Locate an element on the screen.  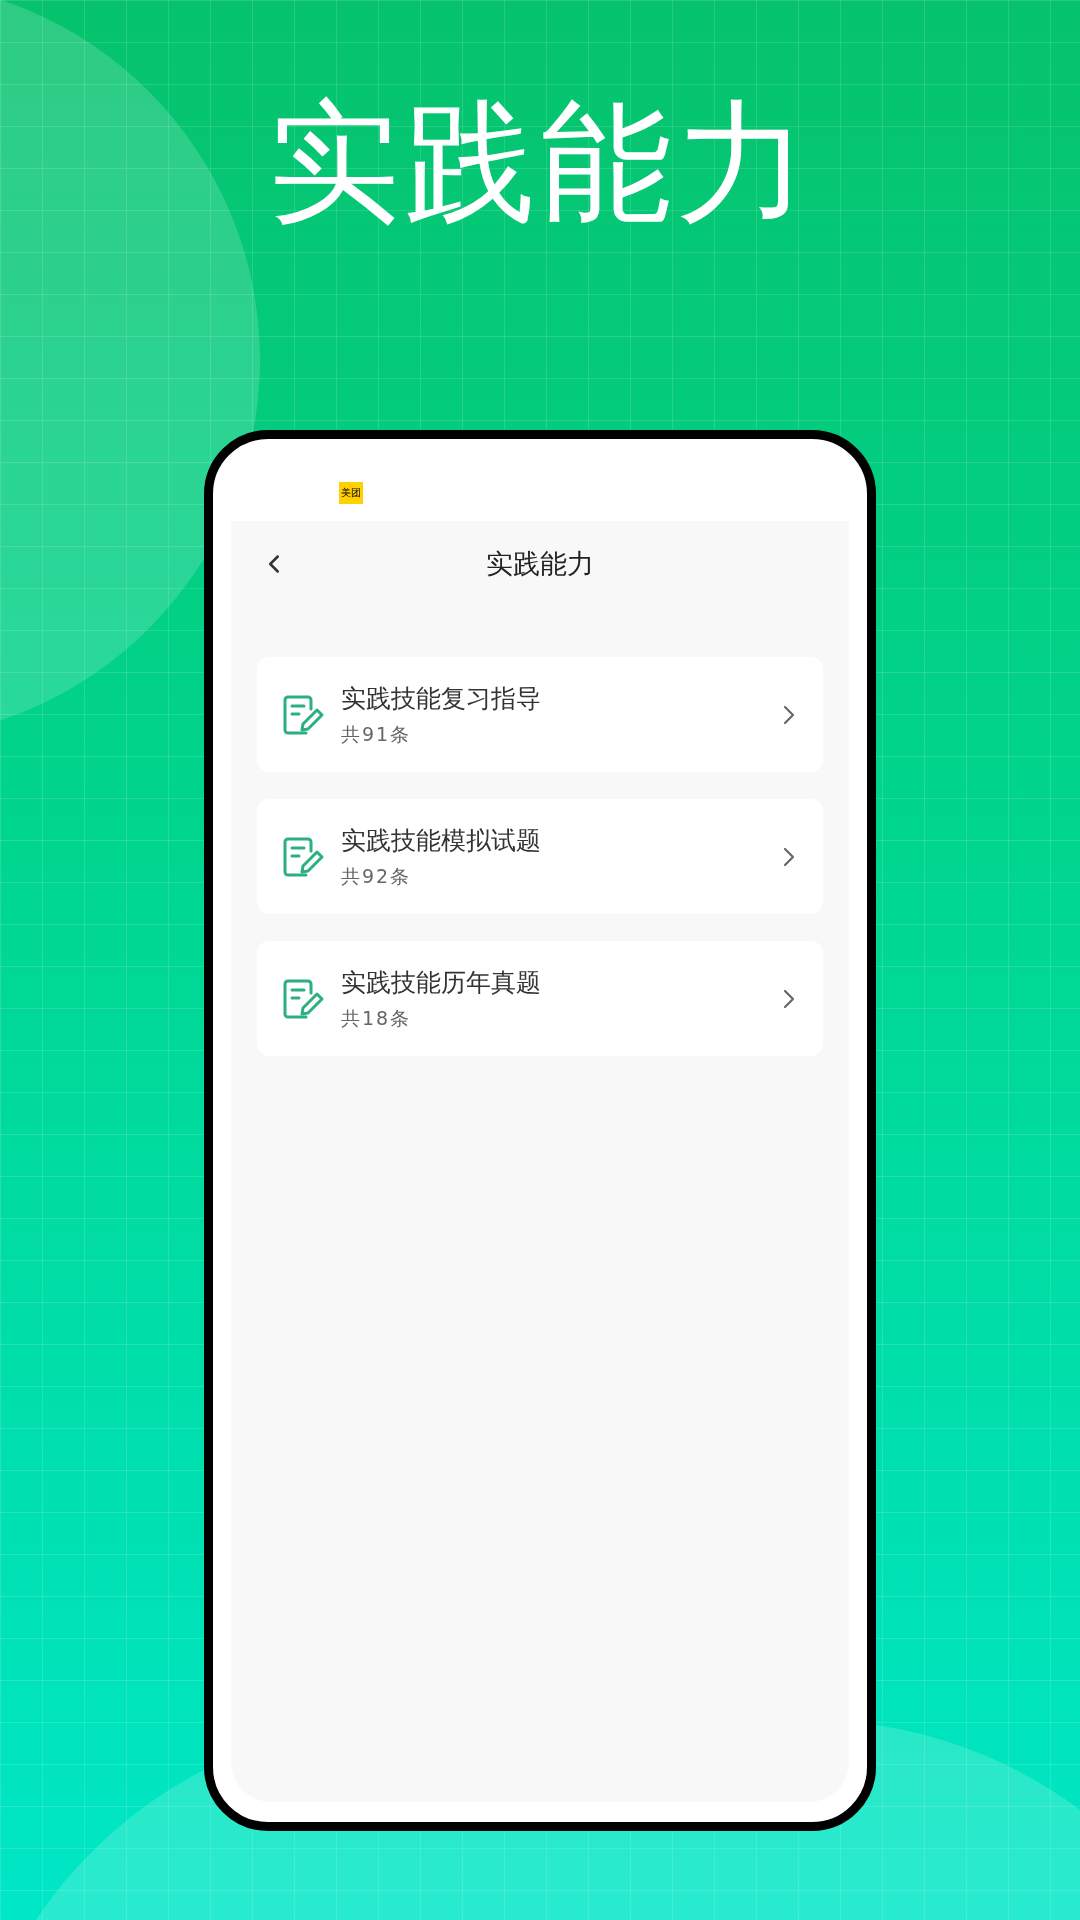
list-card: 实践技能历年真题 共18条 is located at coordinates (540, 998).